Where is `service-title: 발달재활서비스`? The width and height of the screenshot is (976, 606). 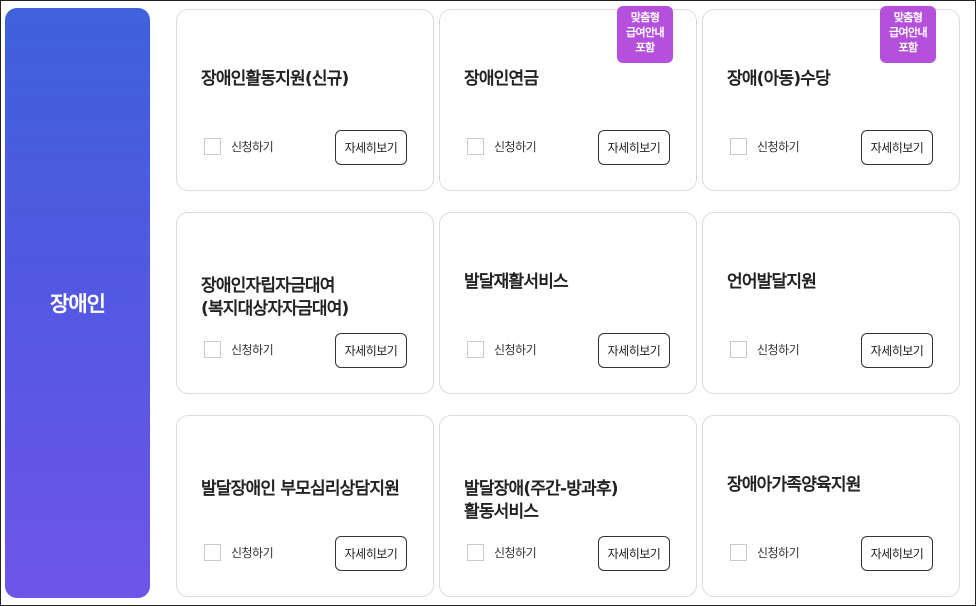
service-title: 발달재활서비스 is located at coordinates (516, 282).